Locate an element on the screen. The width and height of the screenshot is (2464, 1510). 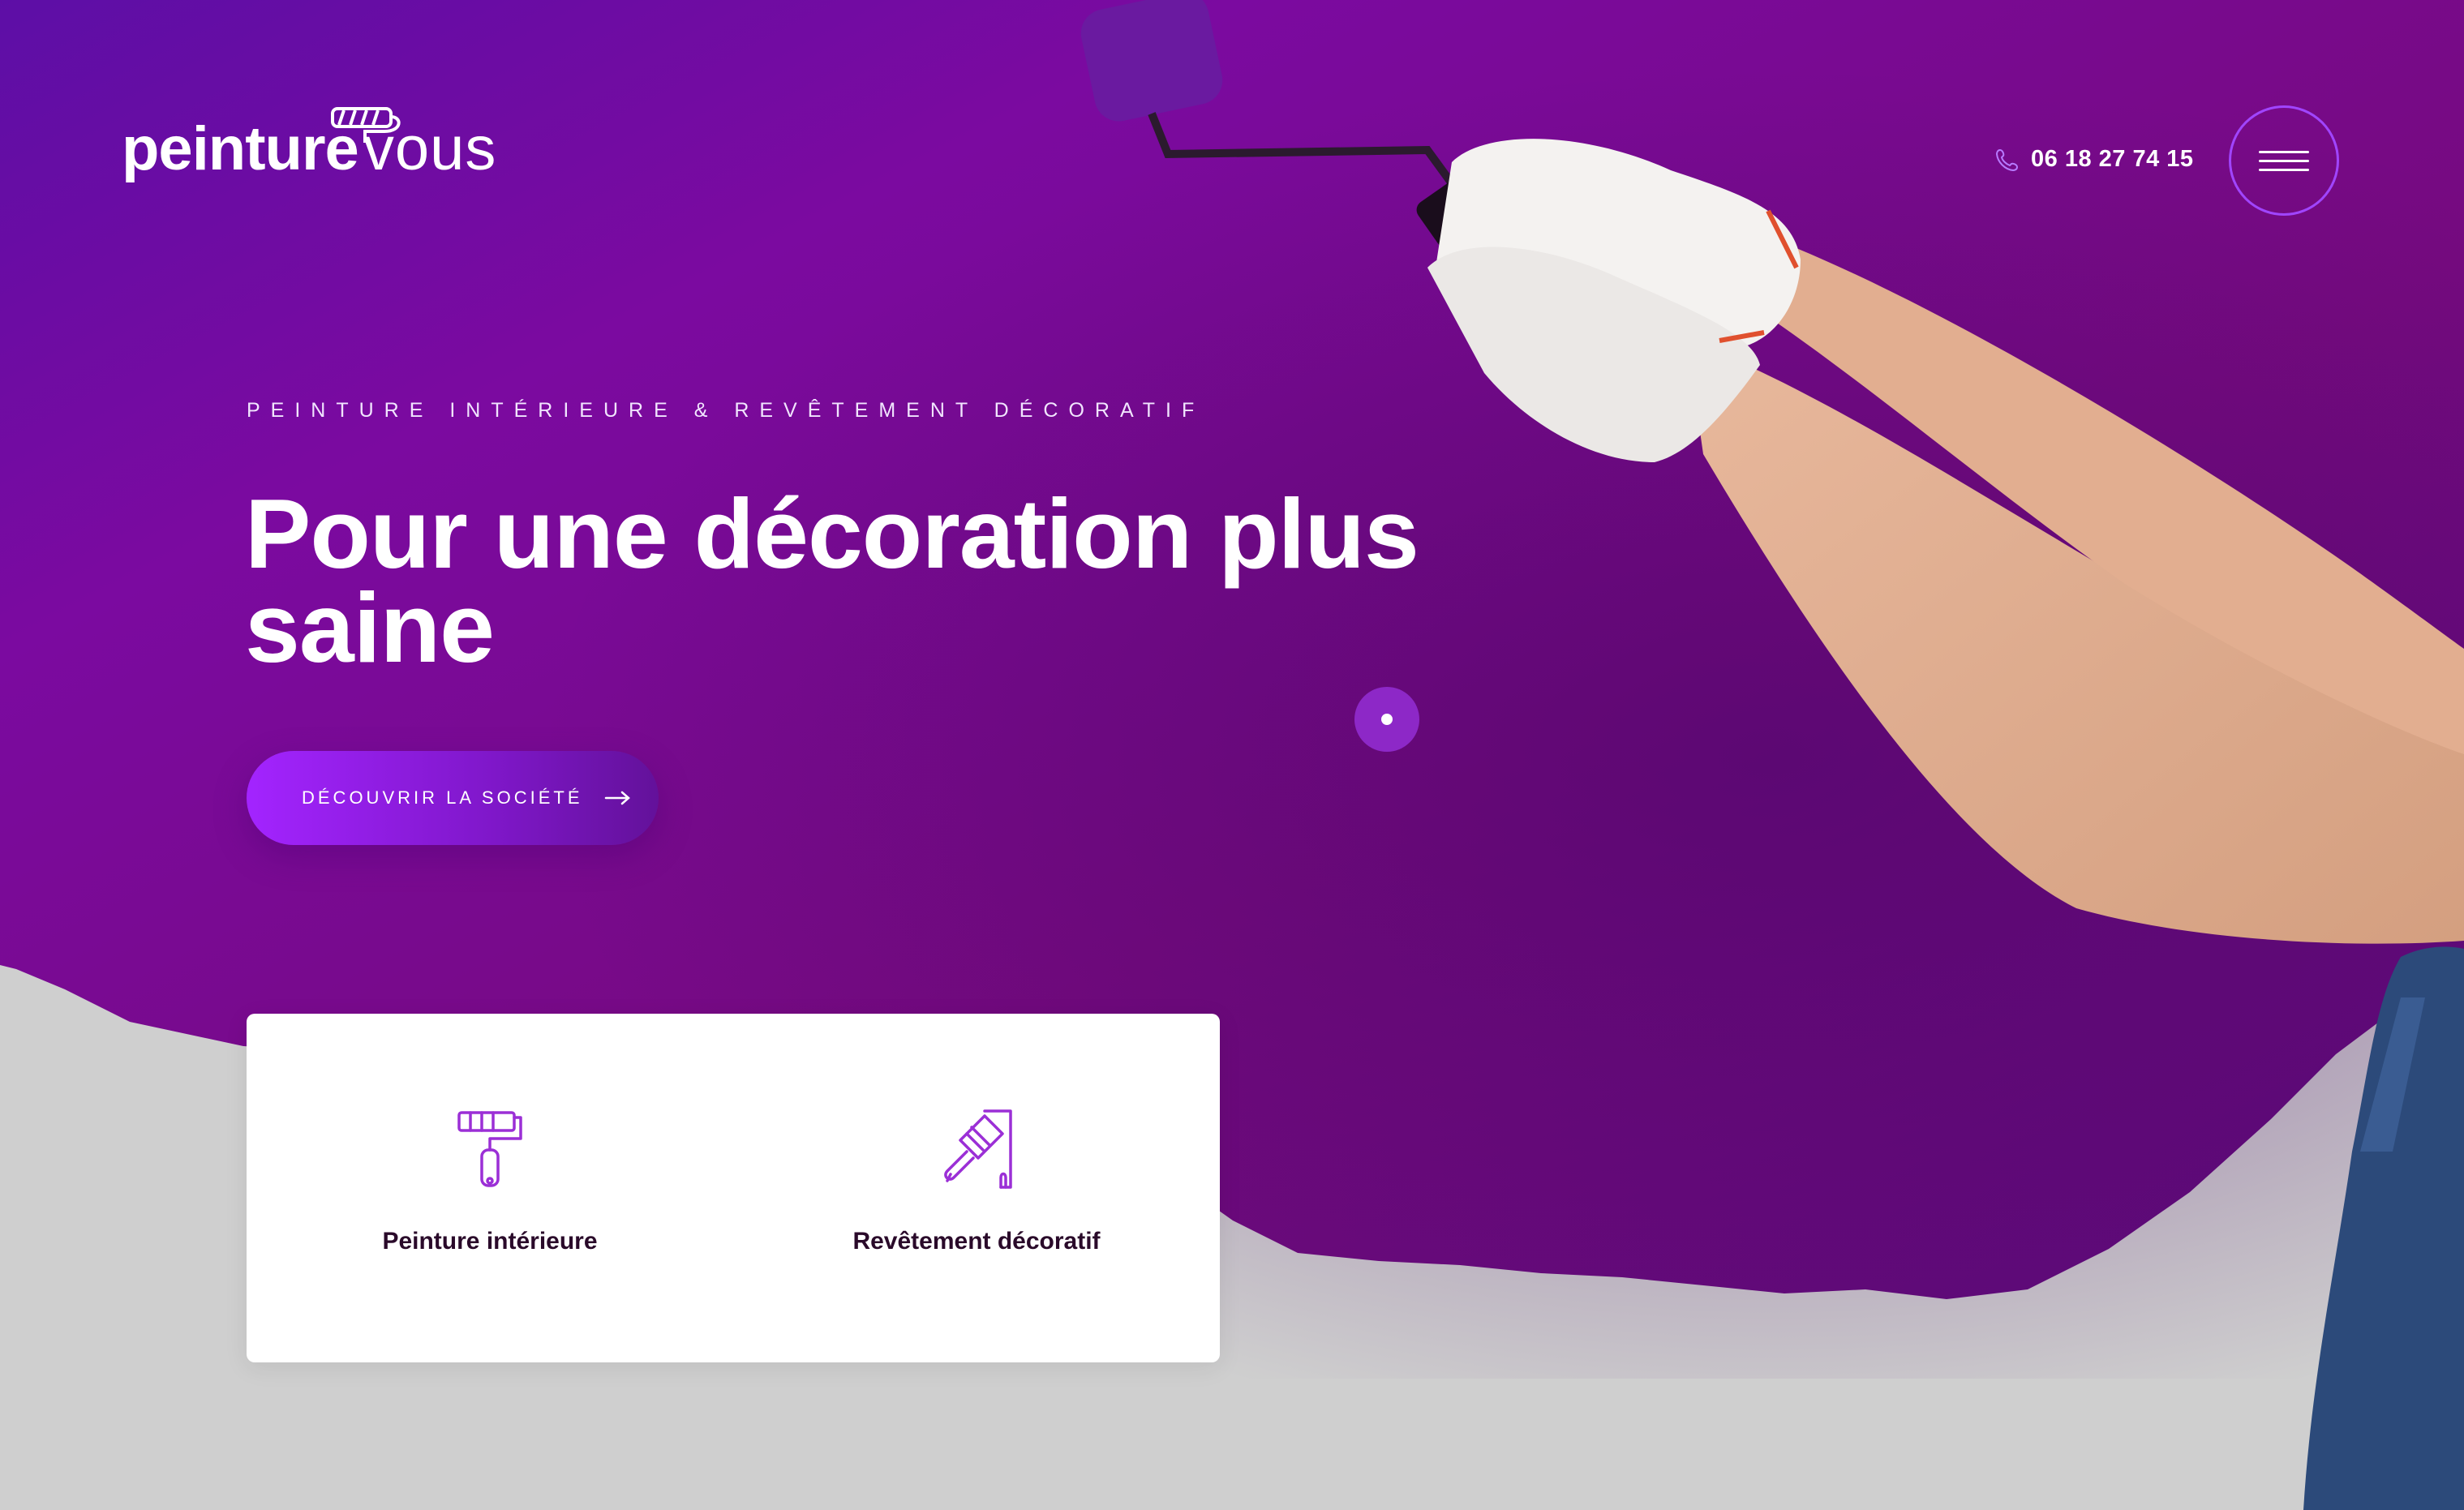
site-logo: peinture vous is located at coordinates (309, 145).